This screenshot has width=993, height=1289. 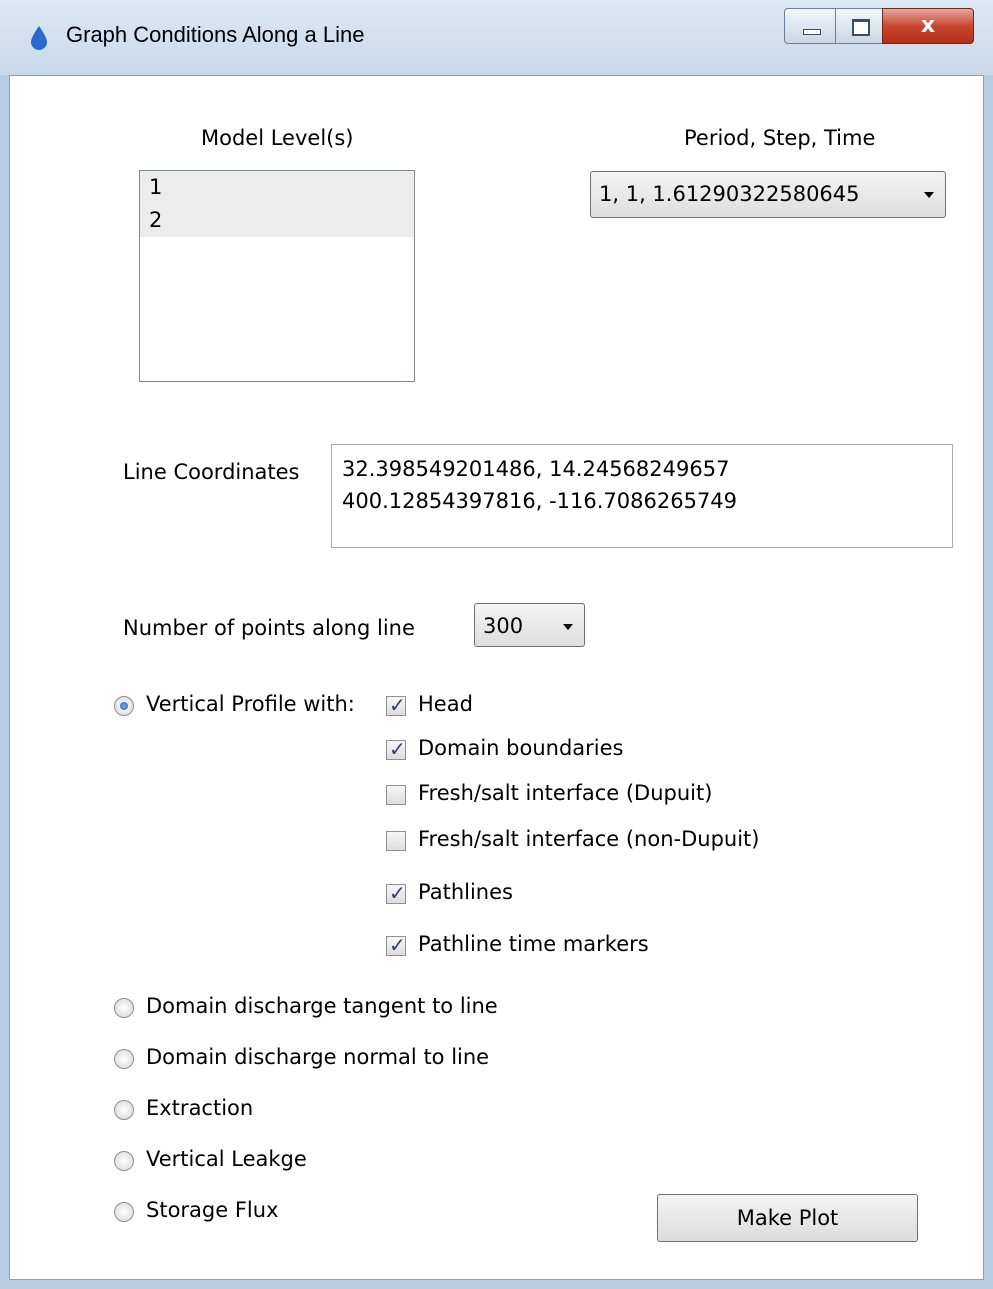 I want to click on coordinate-line: 400.12854397816, -116.7086265749, so click(x=540, y=501).